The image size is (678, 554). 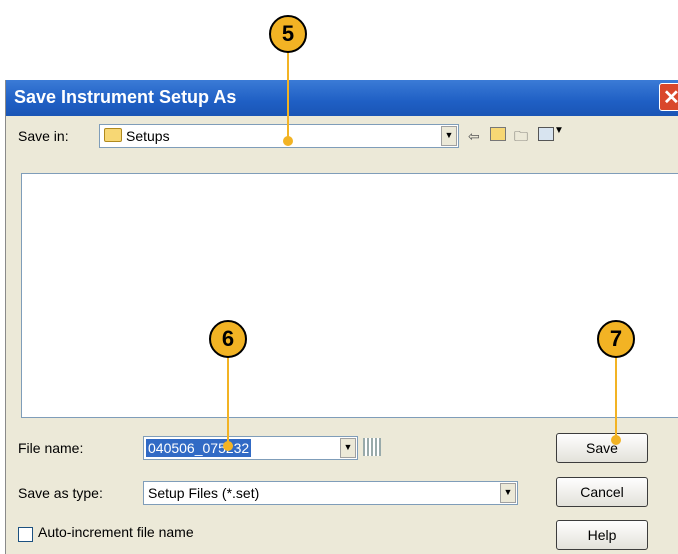 I want to click on close-icon: ✕, so click(x=670, y=98).